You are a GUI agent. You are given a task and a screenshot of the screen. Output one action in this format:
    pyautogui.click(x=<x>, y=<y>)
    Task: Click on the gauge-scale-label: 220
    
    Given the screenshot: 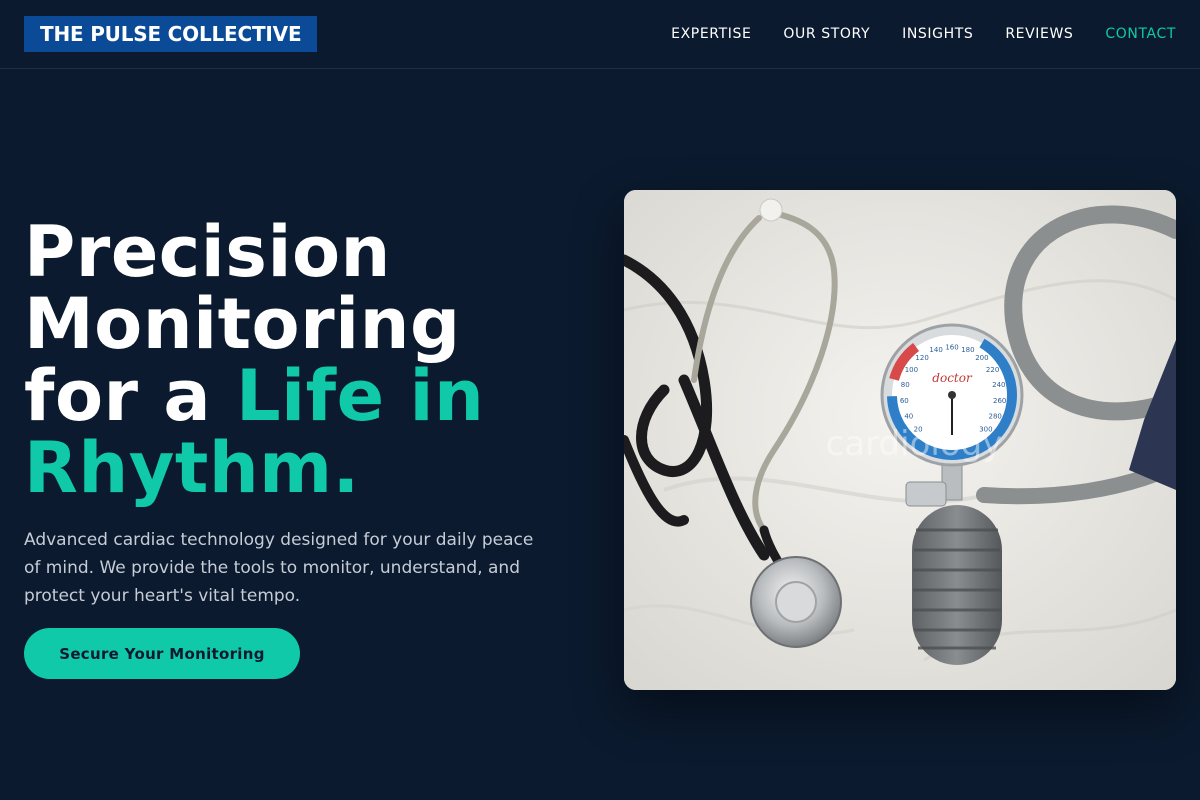 What is the action you would take?
    pyautogui.click(x=992, y=370)
    